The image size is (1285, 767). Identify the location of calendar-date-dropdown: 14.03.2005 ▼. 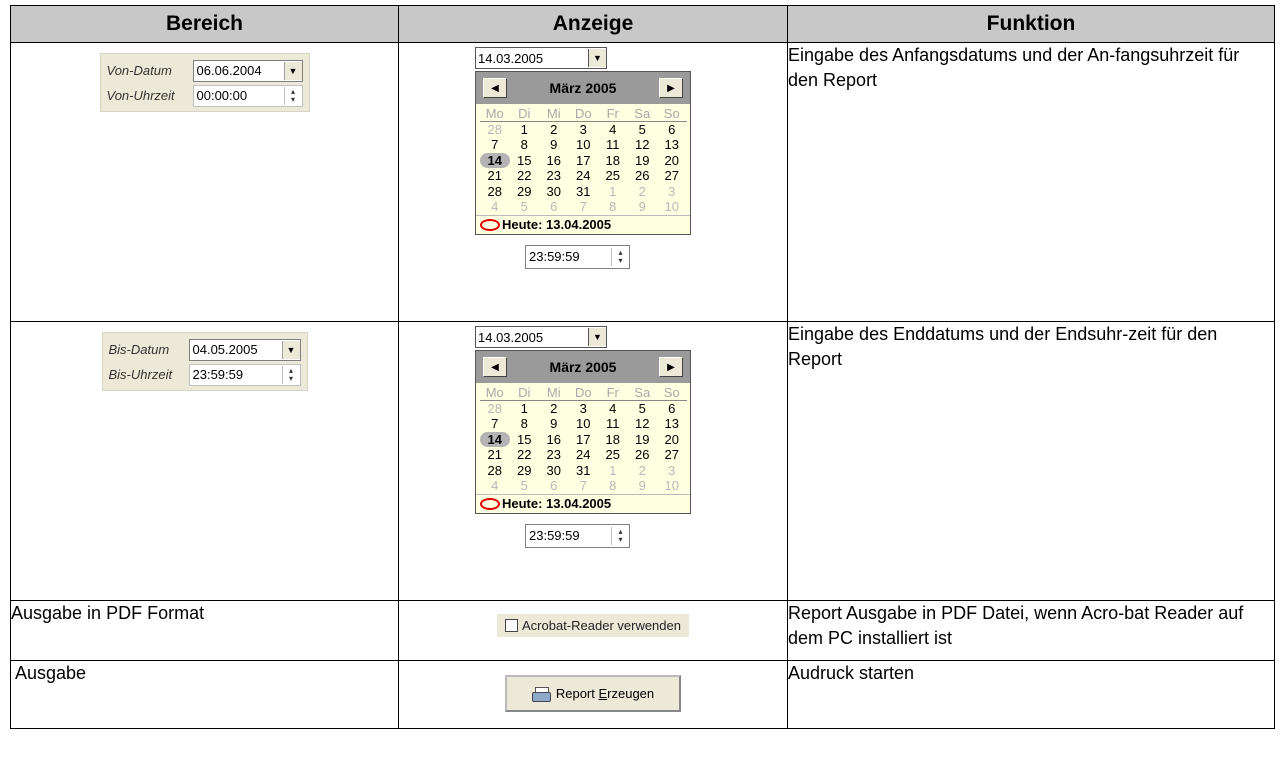
(541, 58).